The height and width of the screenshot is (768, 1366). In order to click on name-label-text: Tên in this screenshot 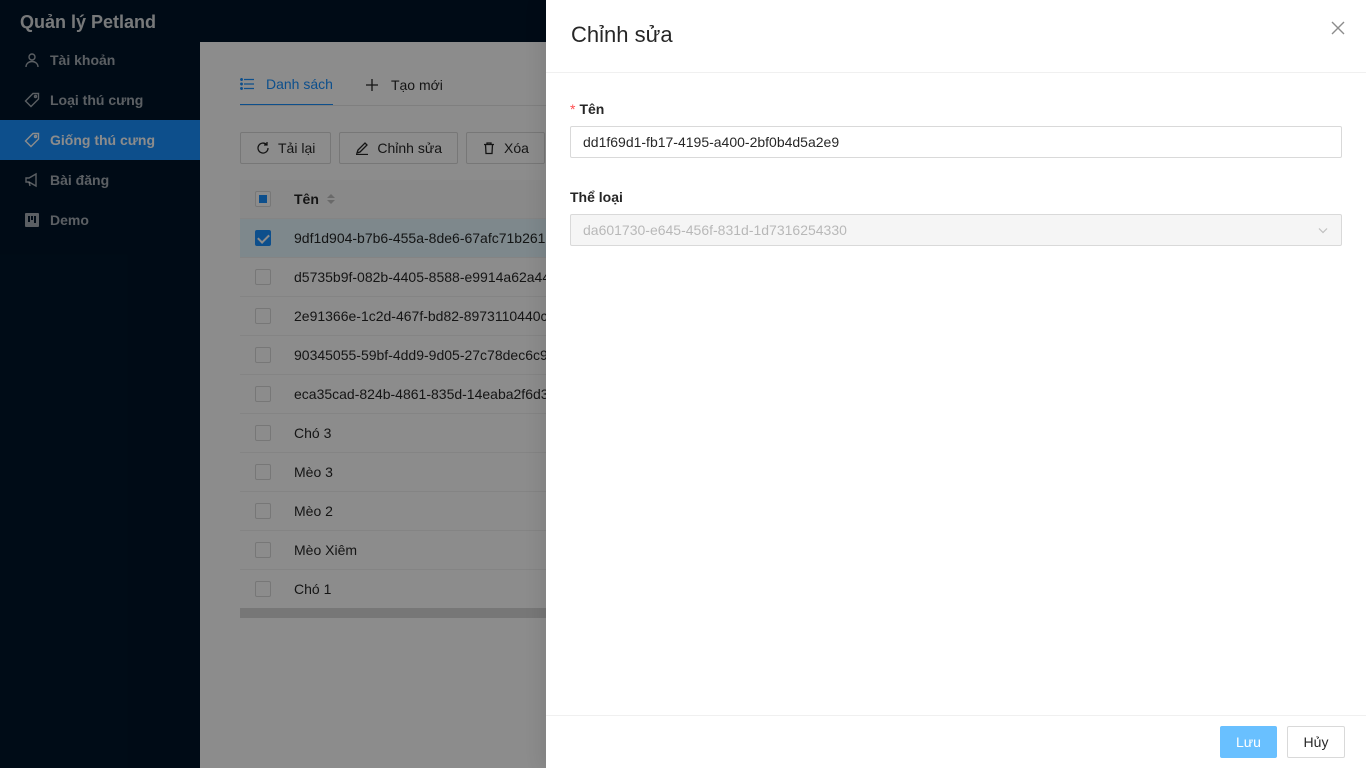, I will do `click(592, 109)`.